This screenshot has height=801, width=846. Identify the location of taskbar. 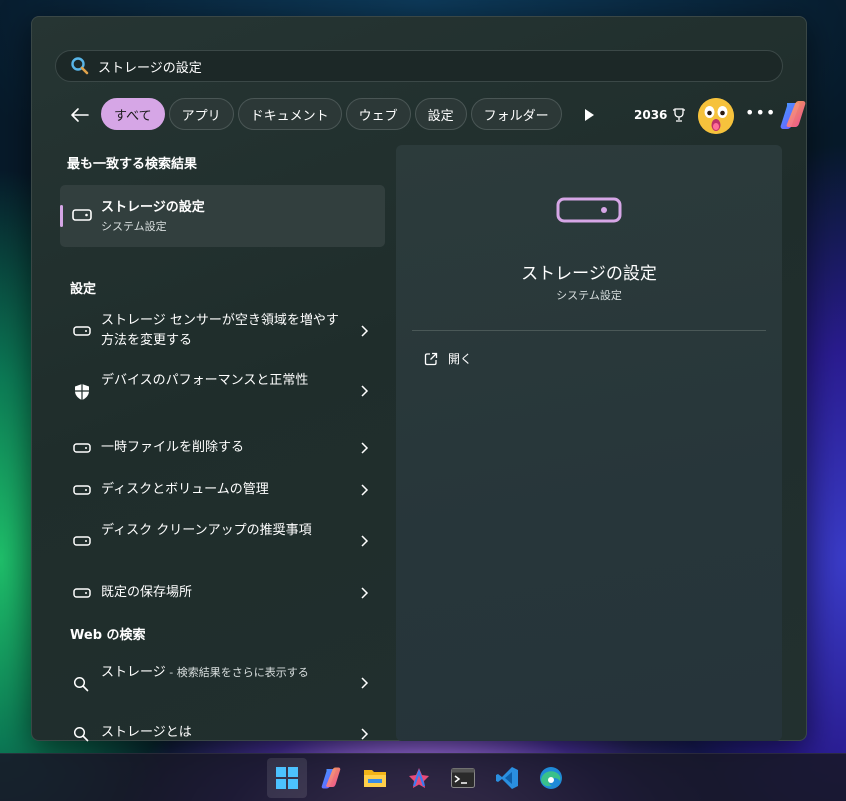
(423, 777).